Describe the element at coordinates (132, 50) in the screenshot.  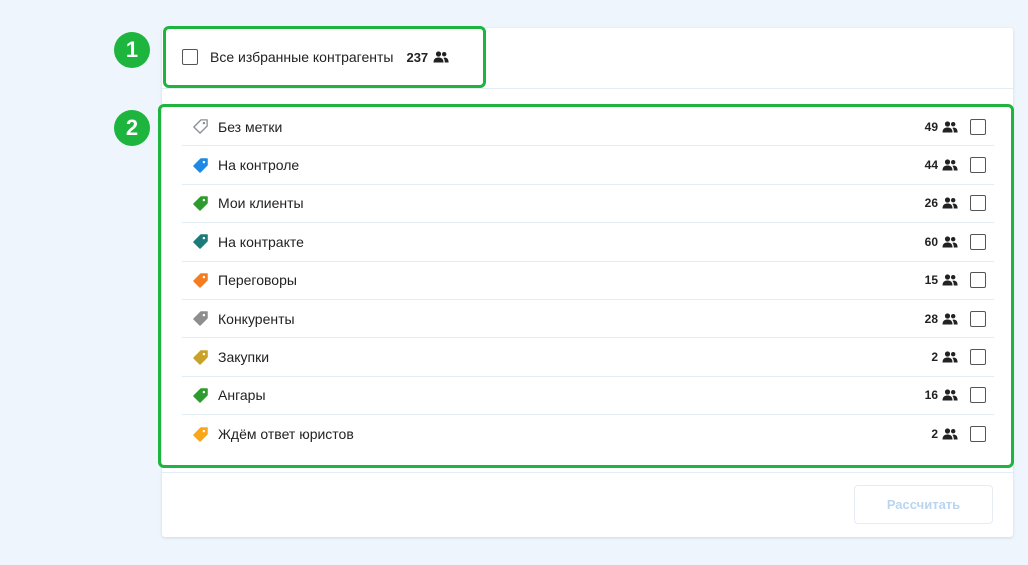
I see `callout-badge-1: 1` at that location.